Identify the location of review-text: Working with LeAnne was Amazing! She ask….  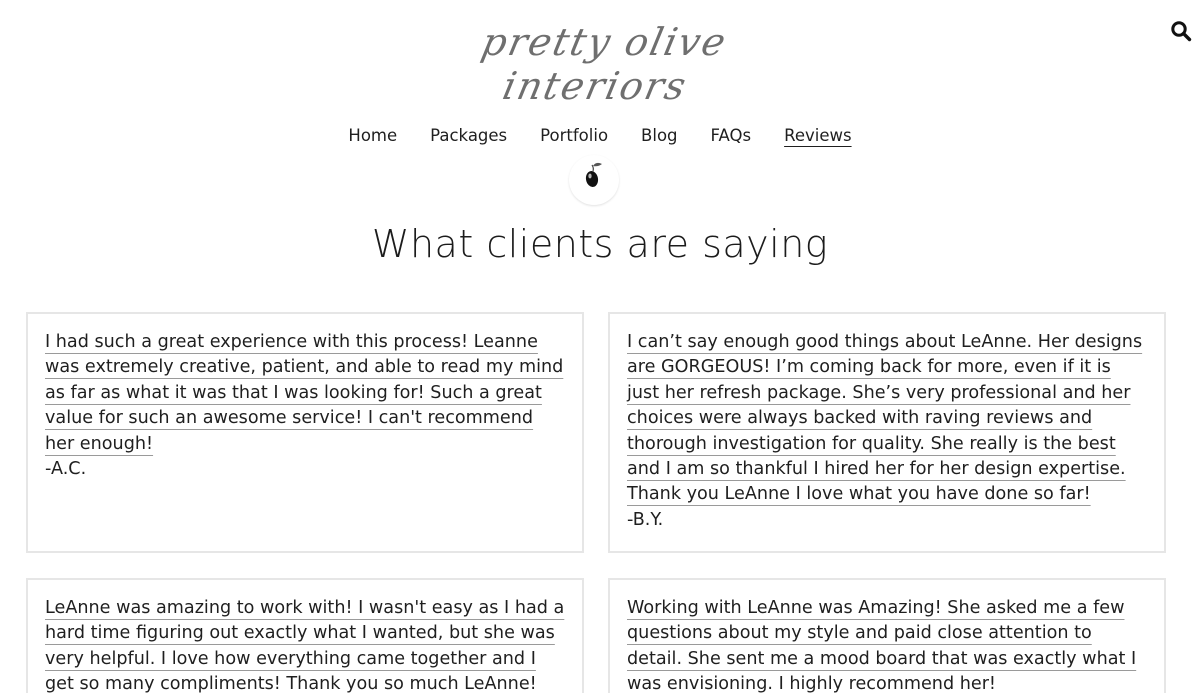
(881, 645).